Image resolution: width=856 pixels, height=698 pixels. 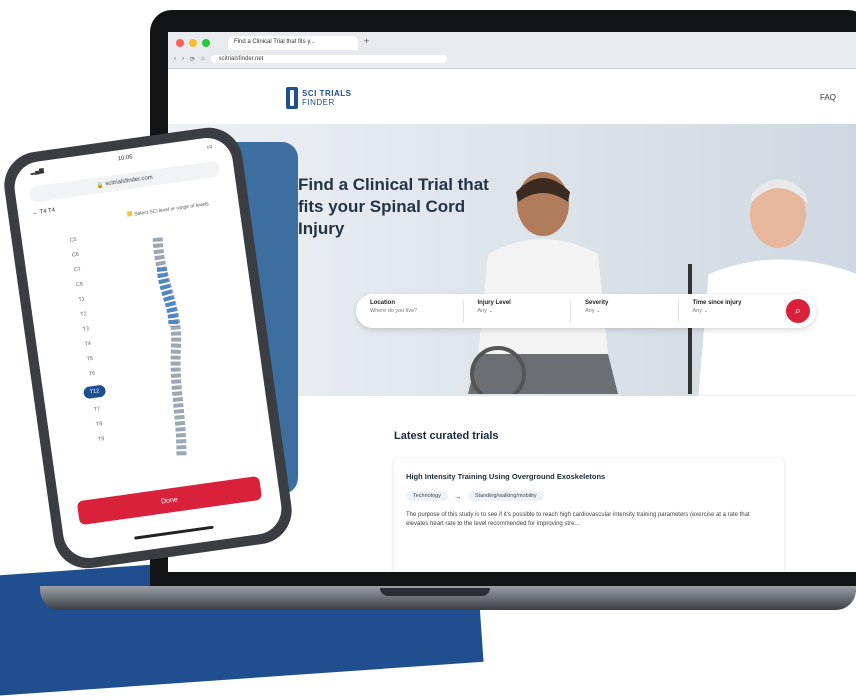 What do you see at coordinates (169, 347) in the screenshot?
I see `spine-illustration` at bounding box center [169, 347].